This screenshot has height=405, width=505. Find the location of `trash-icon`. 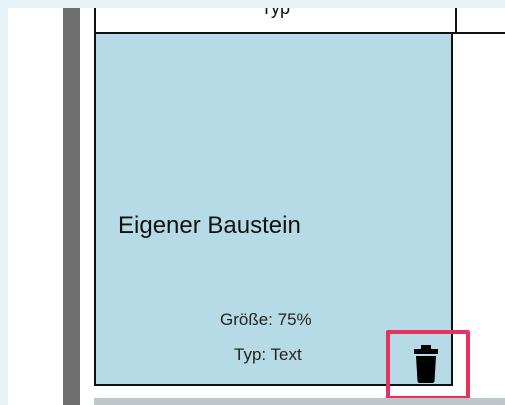

trash-icon is located at coordinates (426, 364).